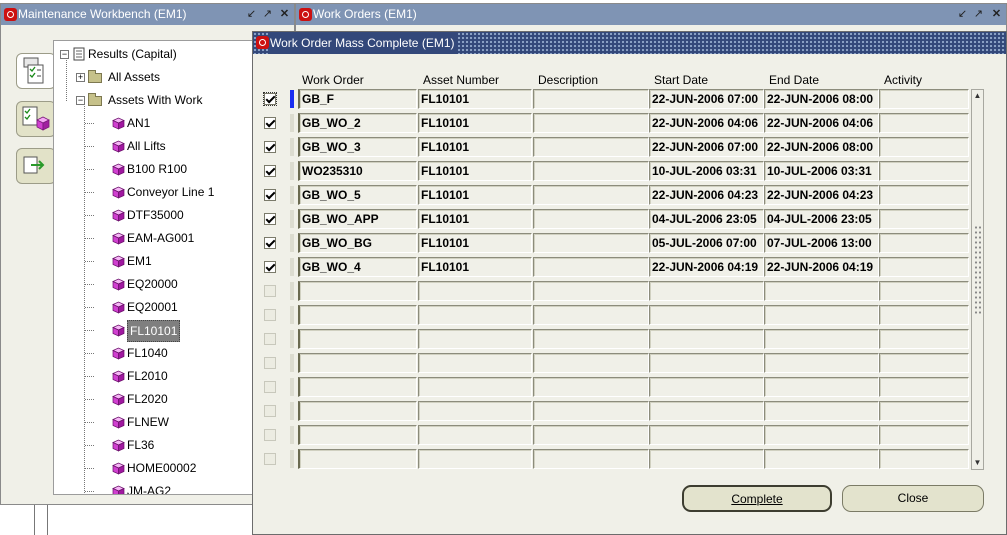  I want to click on start-date-cell: 04-JUL-2006 23:05, so click(706, 219).